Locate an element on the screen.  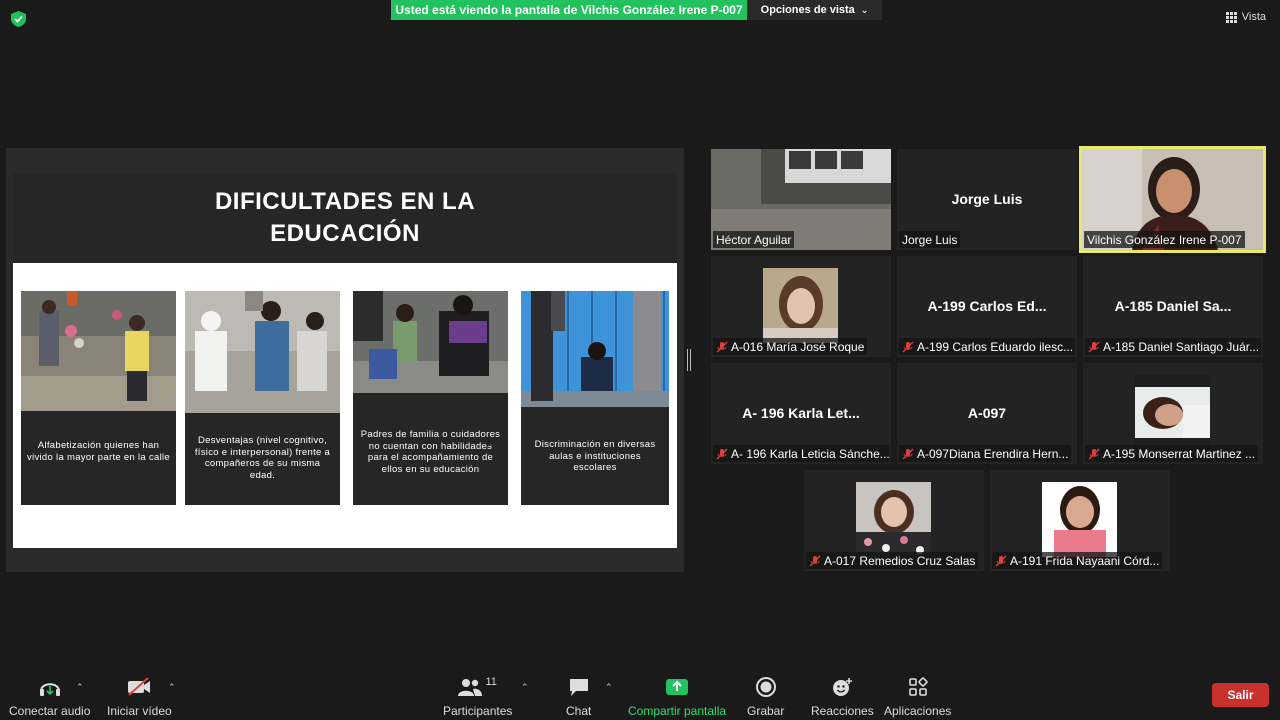
shield-icon is located at coordinates (18, 19).